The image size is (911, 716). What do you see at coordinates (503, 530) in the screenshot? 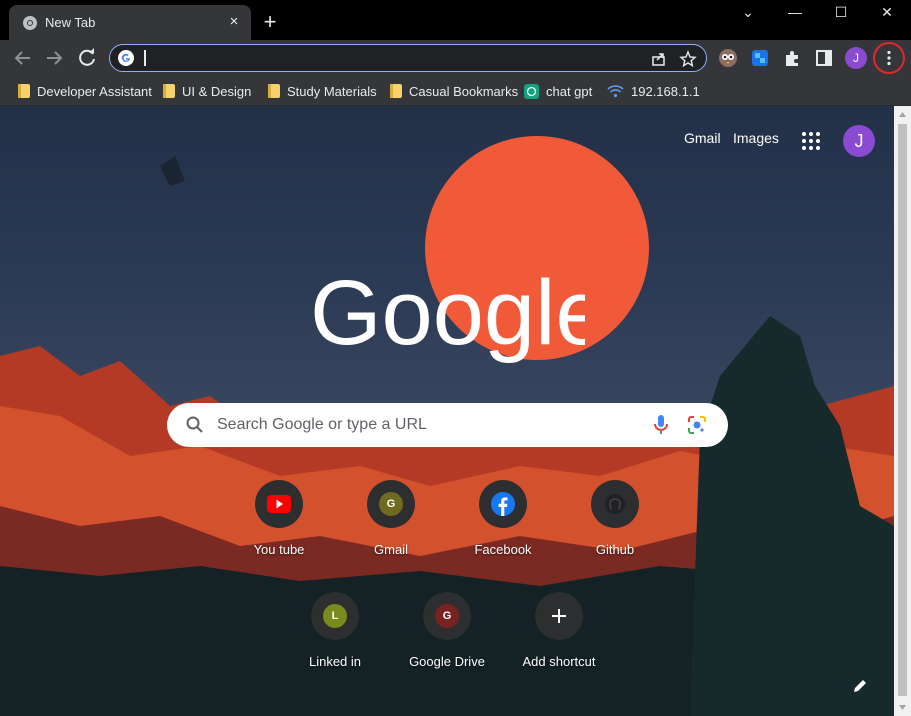
I see `shortcut-facebook: Facebook` at bounding box center [503, 530].